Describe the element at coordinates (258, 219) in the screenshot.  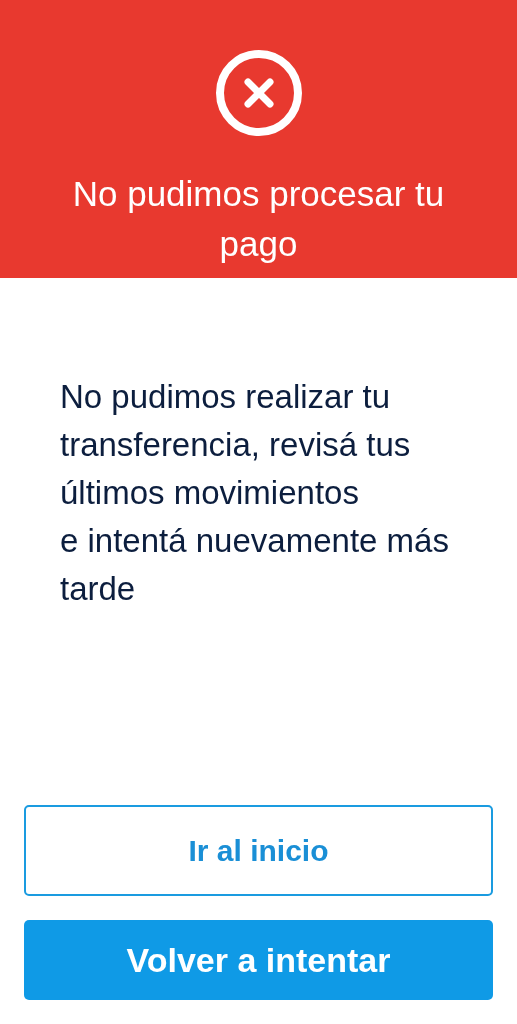
I see `error-title: No pudimos procesar tu pago` at that location.